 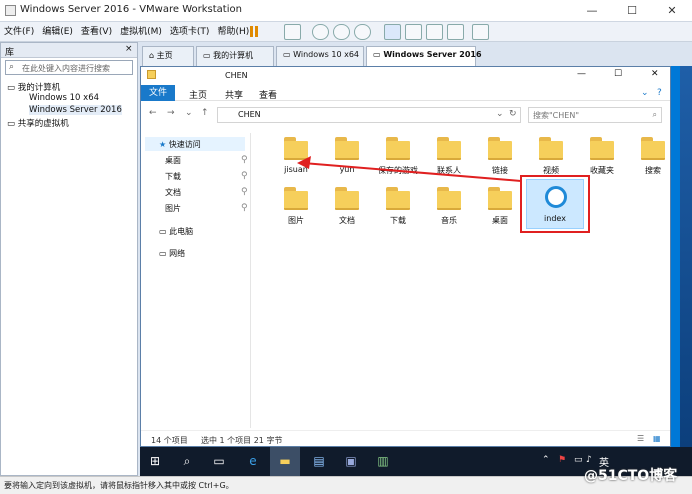 I want to click on red-arrow-annotation, so click(x=409, y=169).